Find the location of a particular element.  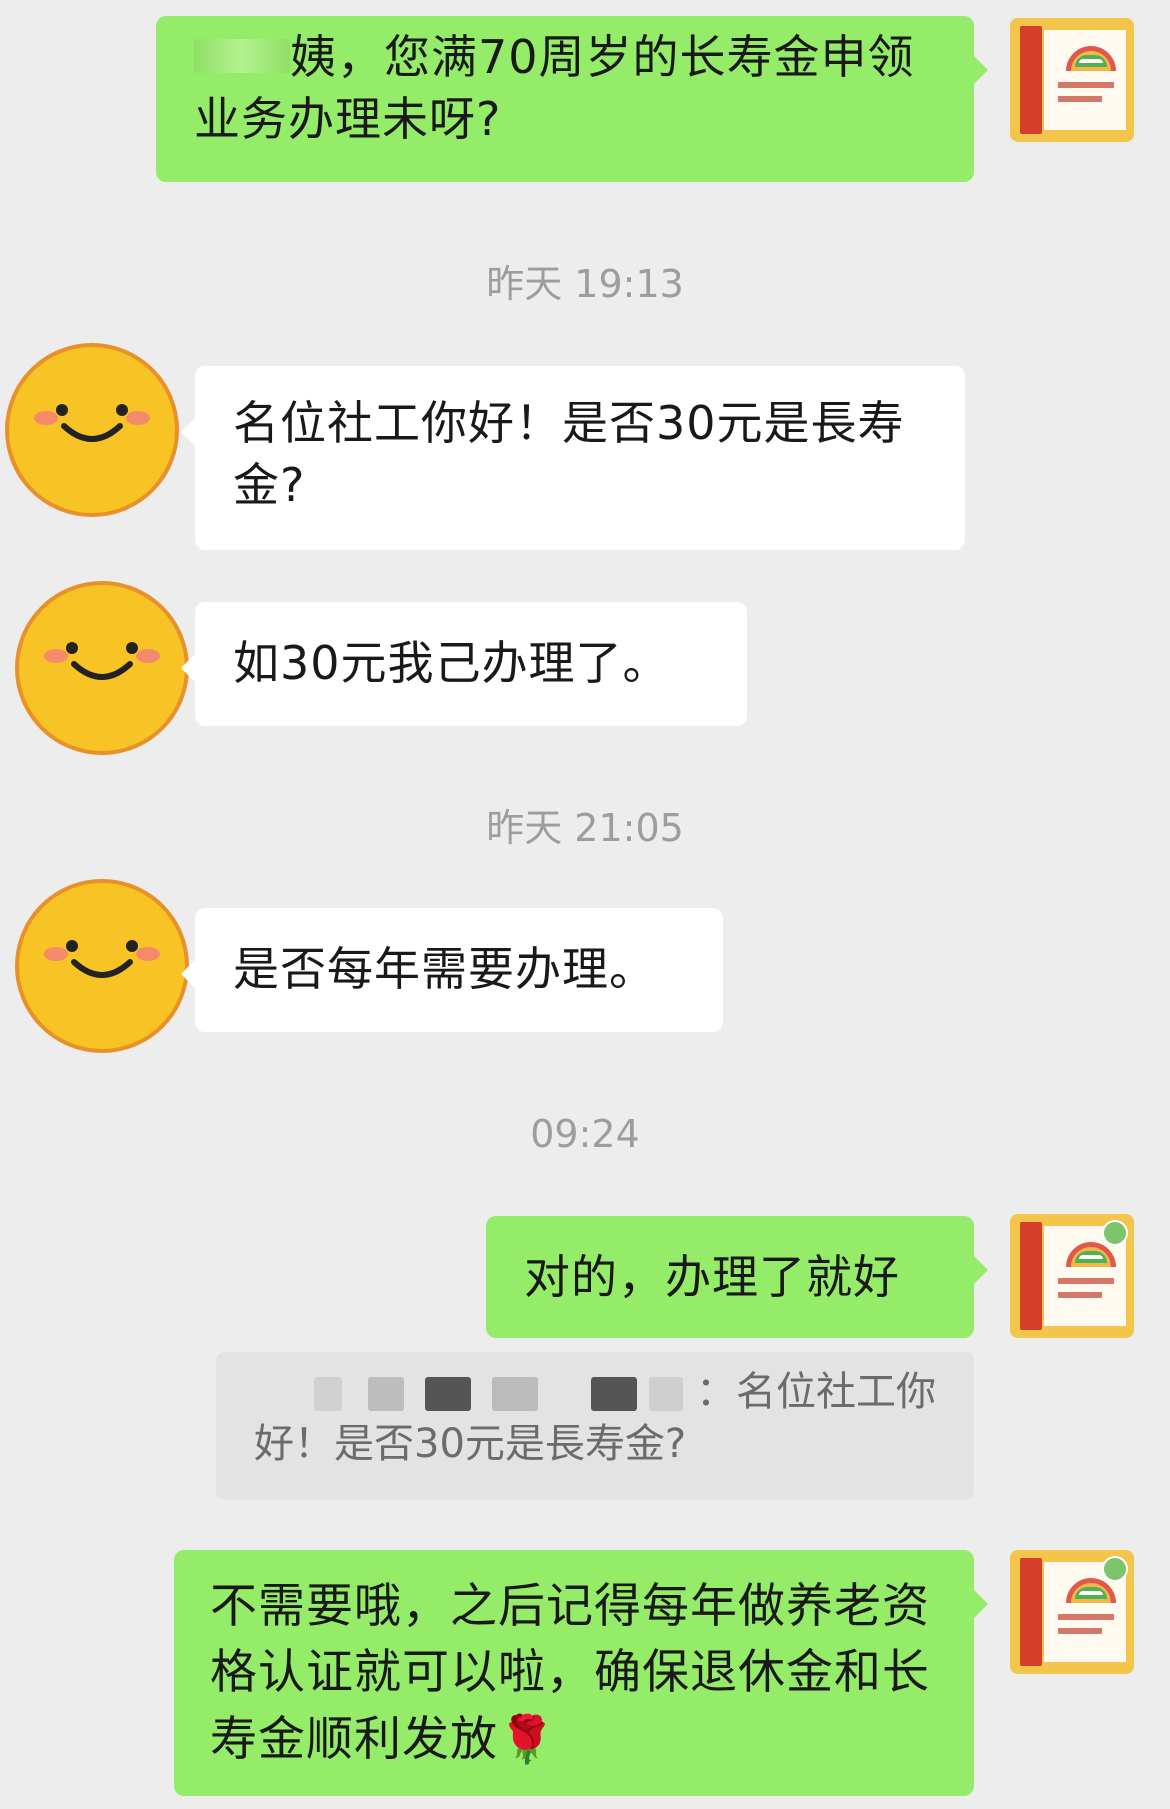

message-bubble-outgoing: 对的，办理了就好 is located at coordinates (737, 1277).